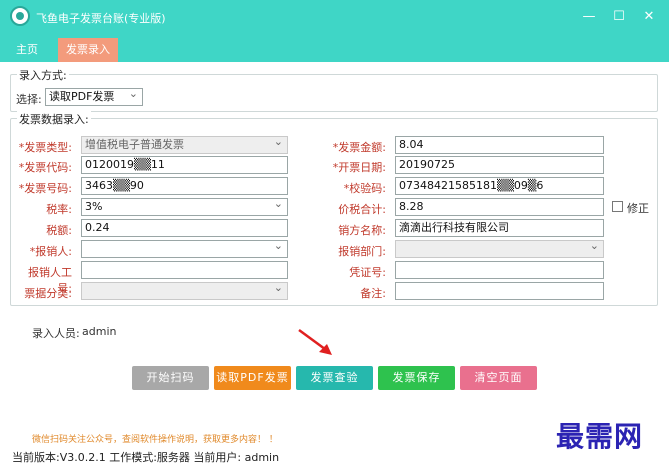 This screenshot has height=465, width=669. What do you see at coordinates (184, 145) in the screenshot?
I see `invoice-type-select: 增值税电子普通发票` at bounding box center [184, 145].